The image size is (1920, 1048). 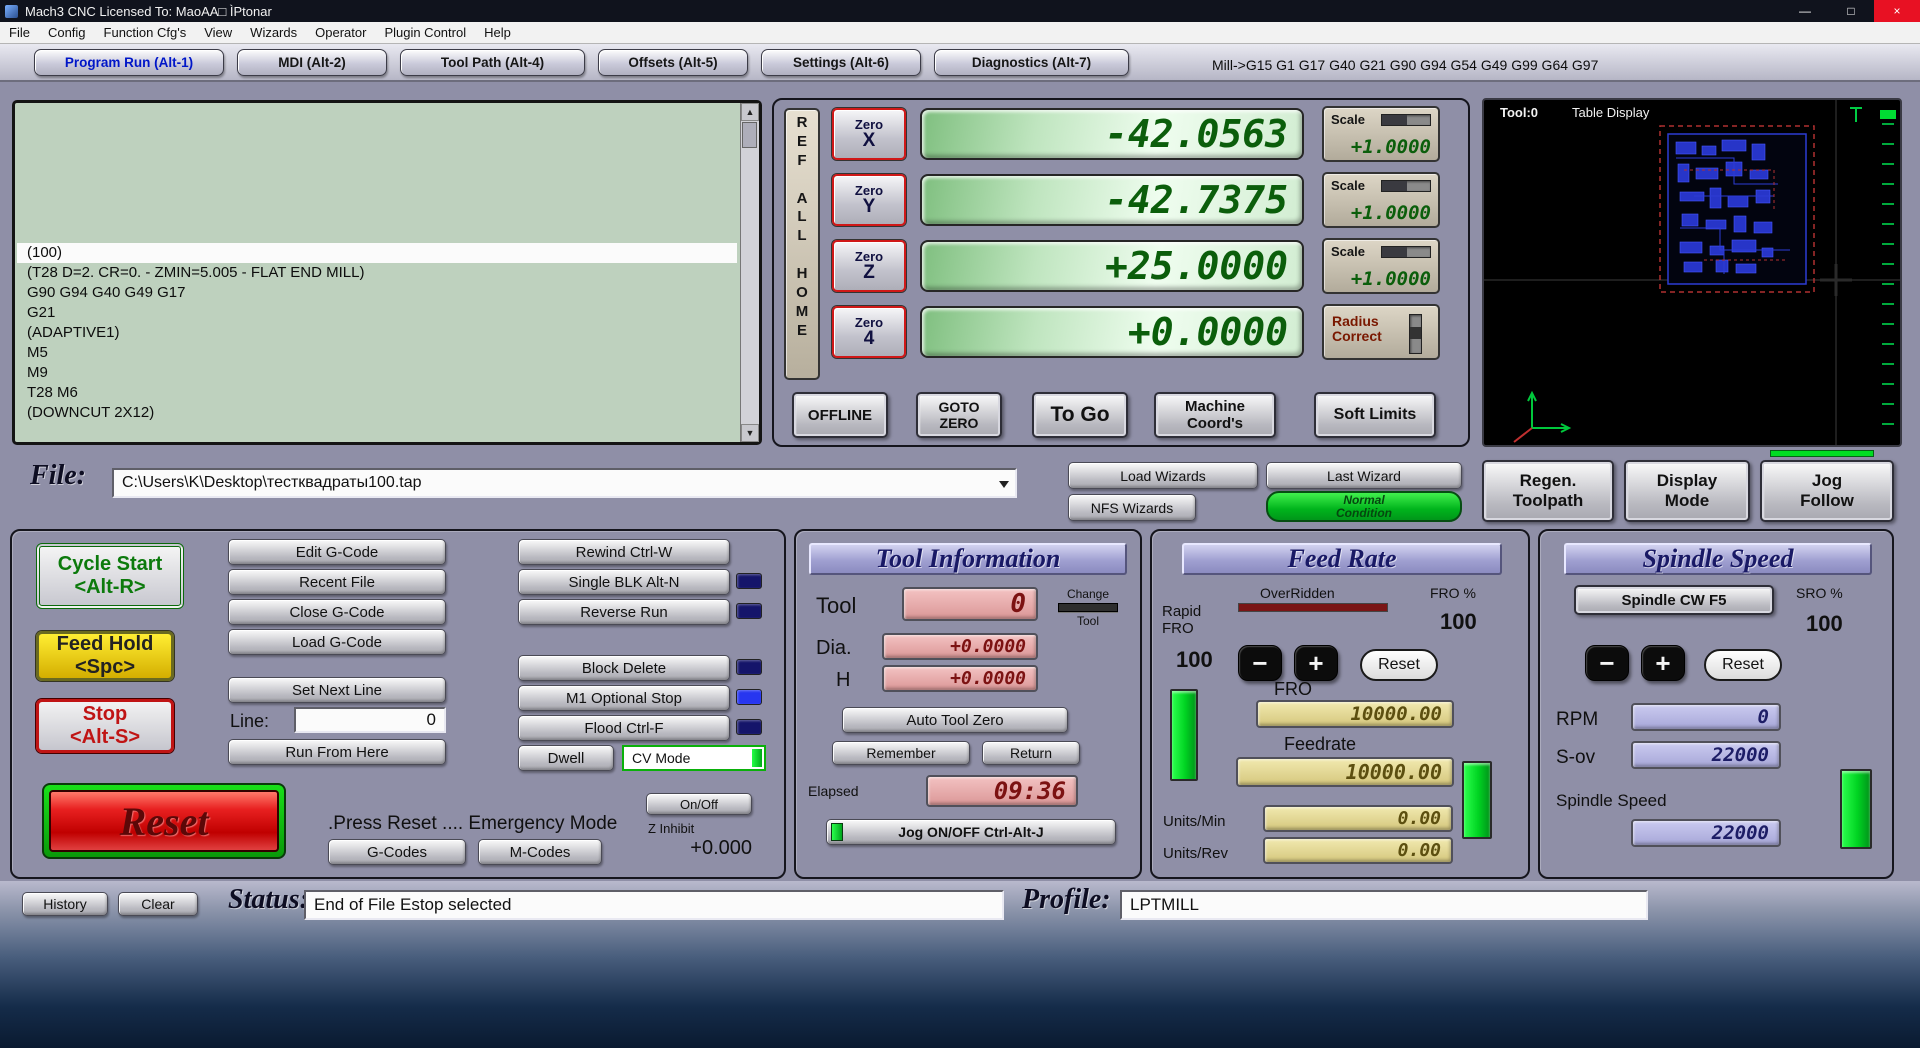 What do you see at coordinates (654, 905) in the screenshot?
I see `status-message-field: End of File Estop selected` at bounding box center [654, 905].